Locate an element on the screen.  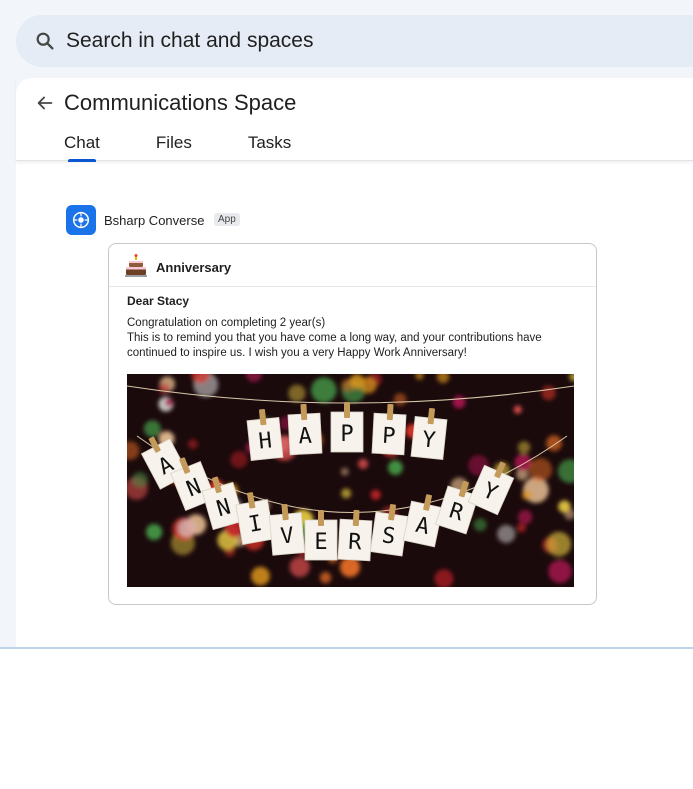
app-avatar is located at coordinates (81, 220).